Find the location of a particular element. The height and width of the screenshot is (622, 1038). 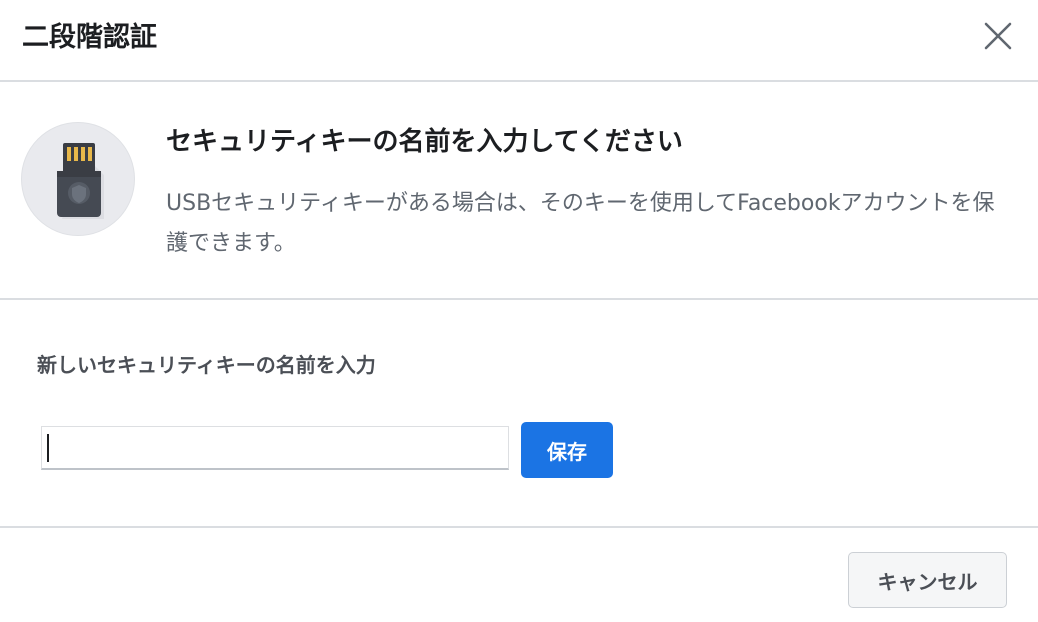

intro-heading: セキュリティキーの名前を入力してください is located at coordinates (424, 142).